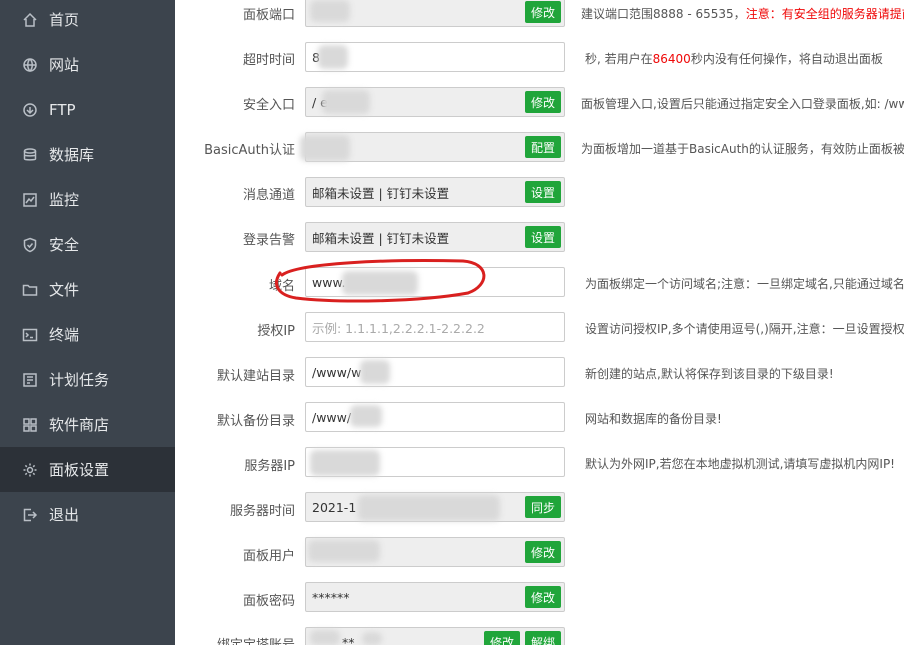  What do you see at coordinates (79, 425) in the screenshot?
I see `sidebar-item-label: 软件商店` at bounding box center [79, 425].